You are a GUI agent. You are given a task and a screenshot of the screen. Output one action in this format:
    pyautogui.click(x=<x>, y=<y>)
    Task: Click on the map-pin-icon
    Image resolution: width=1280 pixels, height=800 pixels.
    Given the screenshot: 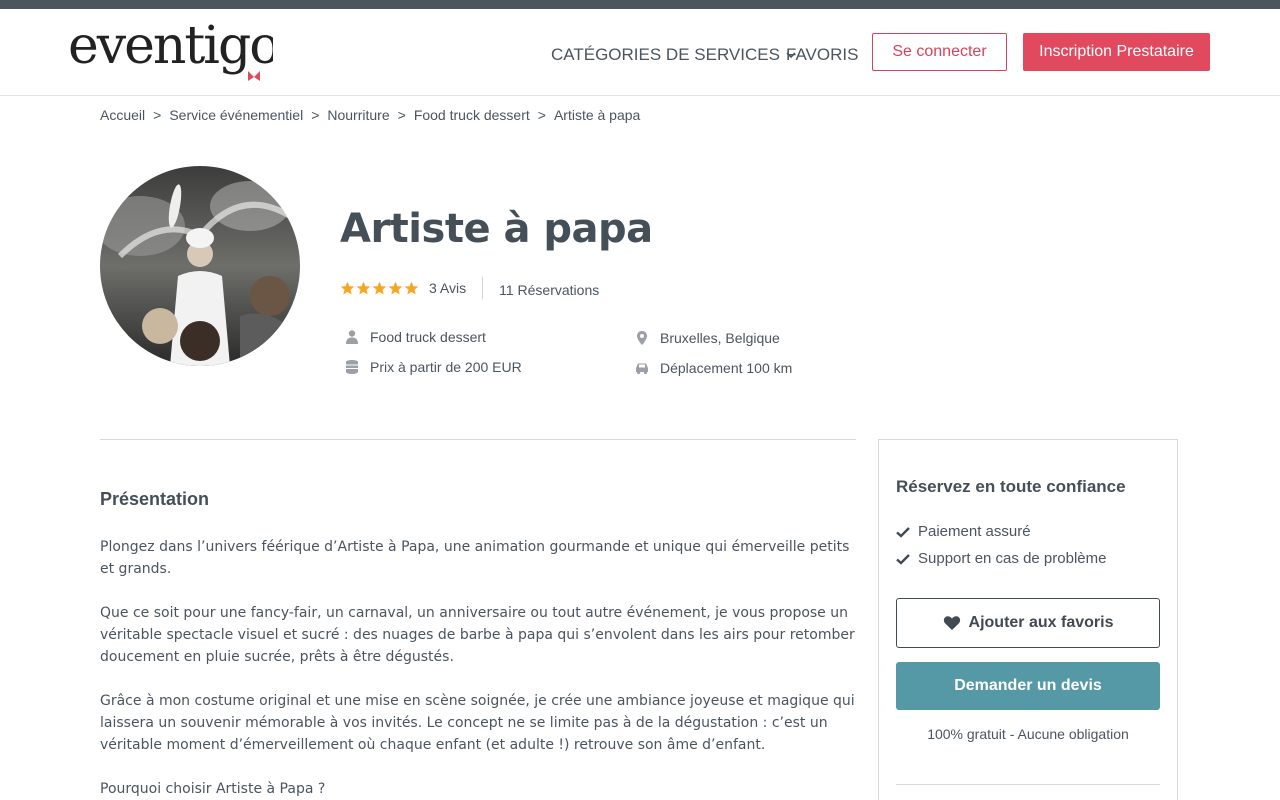 What is the action you would take?
    pyautogui.click(x=642, y=338)
    